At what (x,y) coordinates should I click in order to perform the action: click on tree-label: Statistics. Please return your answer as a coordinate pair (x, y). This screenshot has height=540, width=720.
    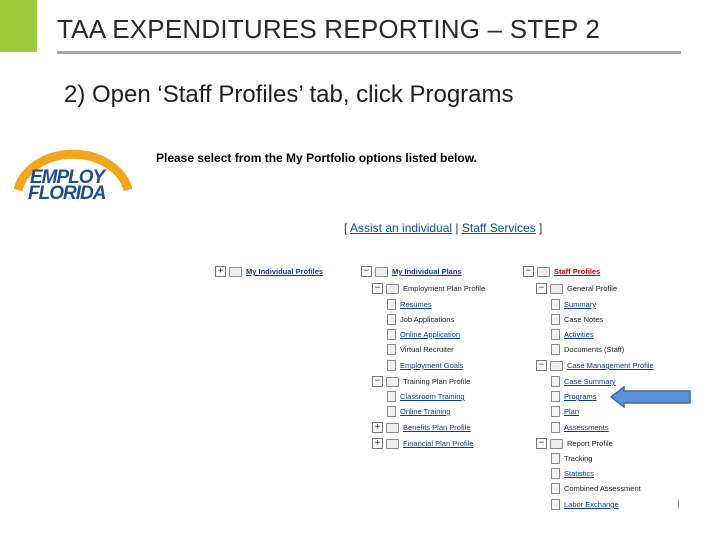
    Looking at the image, I should click on (579, 473).